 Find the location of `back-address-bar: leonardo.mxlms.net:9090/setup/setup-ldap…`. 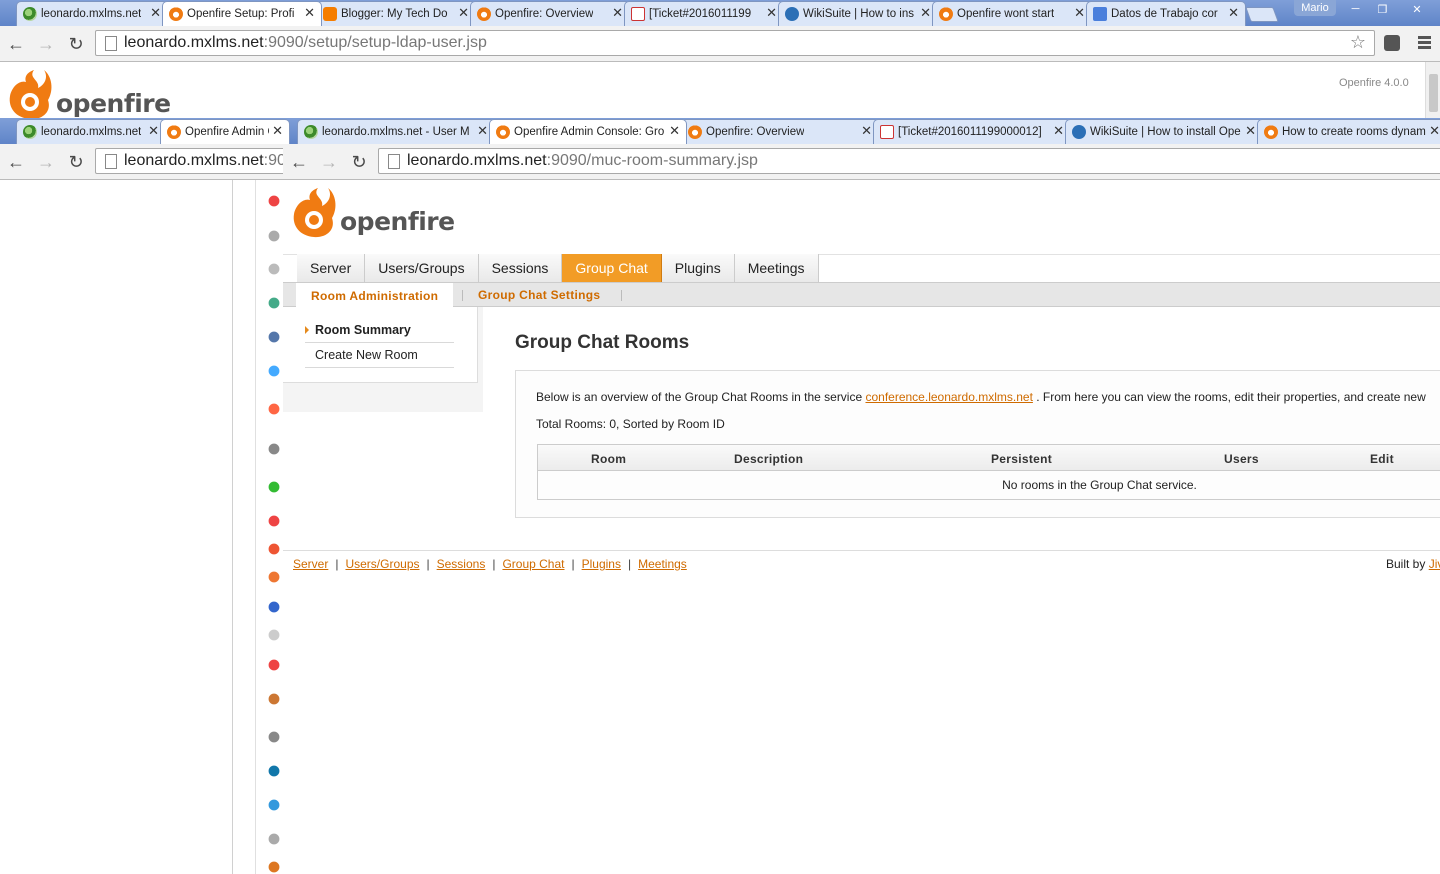

back-address-bar: leonardo.mxlms.net:9090/setup/setup-ldap… is located at coordinates (735, 43).